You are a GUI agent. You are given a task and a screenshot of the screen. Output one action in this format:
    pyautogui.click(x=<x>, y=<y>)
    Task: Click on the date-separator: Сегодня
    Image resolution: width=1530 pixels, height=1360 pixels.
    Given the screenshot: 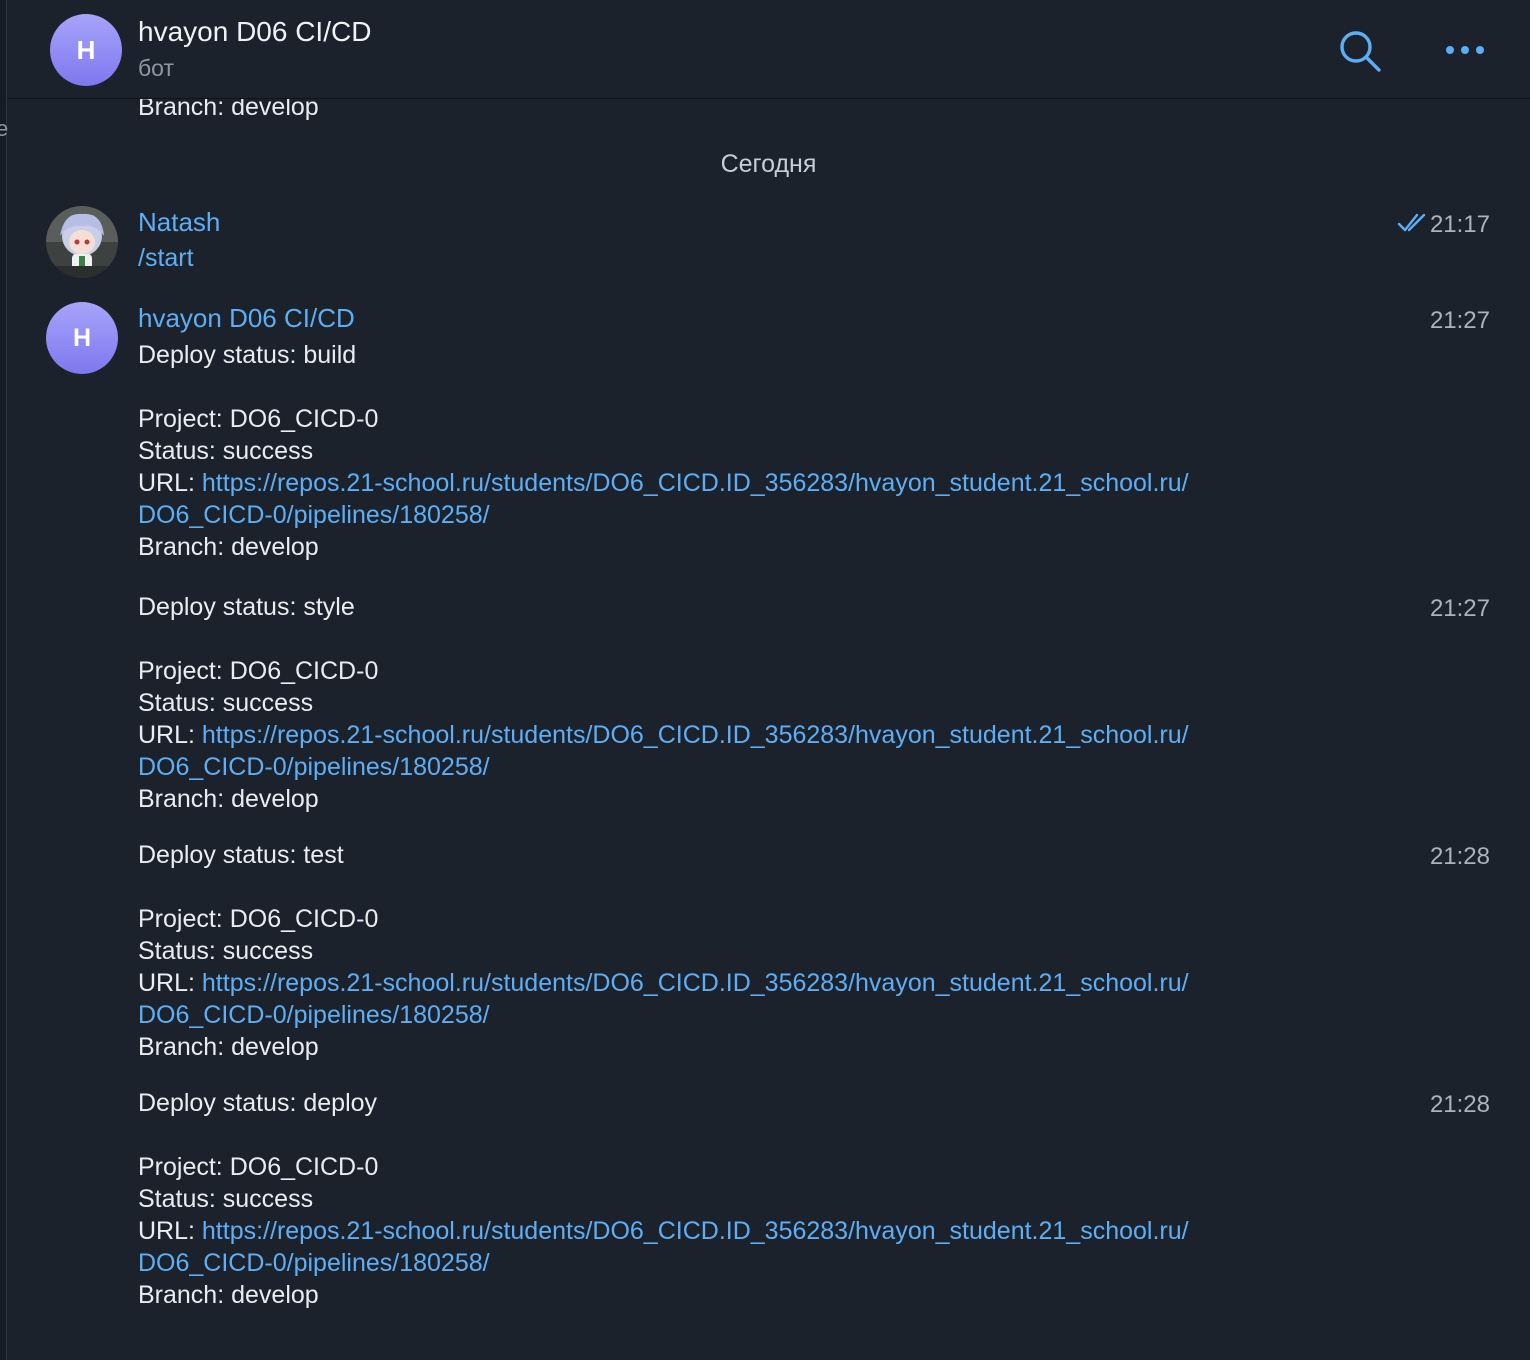 What is the action you would take?
    pyautogui.click(x=768, y=164)
    